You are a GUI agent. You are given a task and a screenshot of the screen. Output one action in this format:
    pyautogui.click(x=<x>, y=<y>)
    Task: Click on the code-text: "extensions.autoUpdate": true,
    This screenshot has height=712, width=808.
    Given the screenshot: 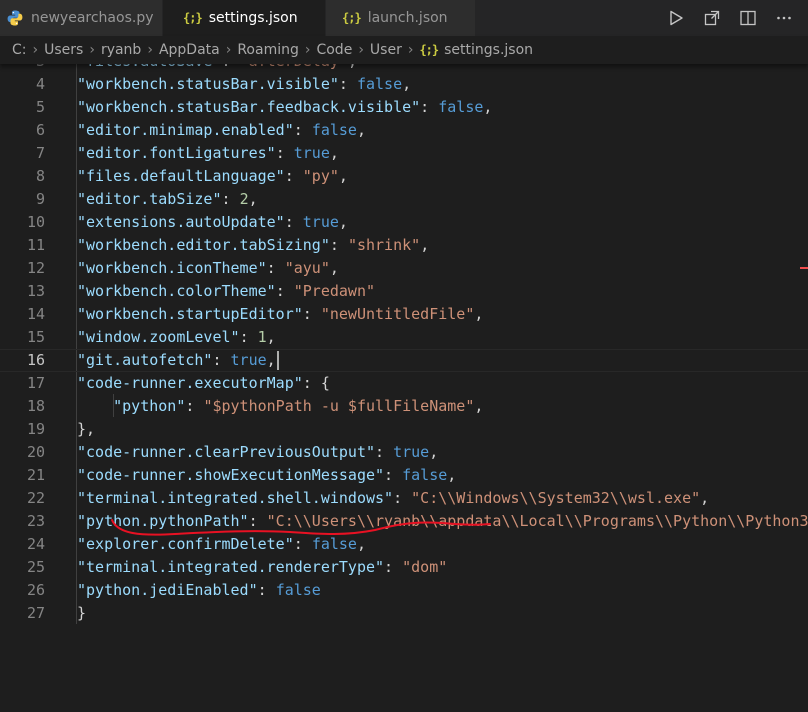 What is the action you would take?
    pyautogui.click(x=212, y=222)
    